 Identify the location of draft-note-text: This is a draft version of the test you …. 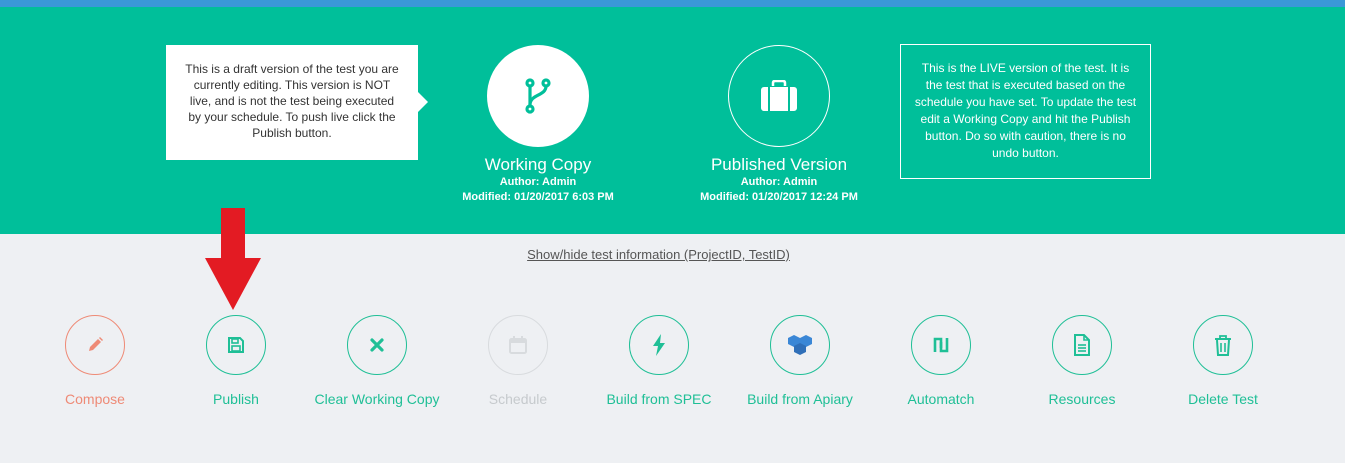
(292, 101).